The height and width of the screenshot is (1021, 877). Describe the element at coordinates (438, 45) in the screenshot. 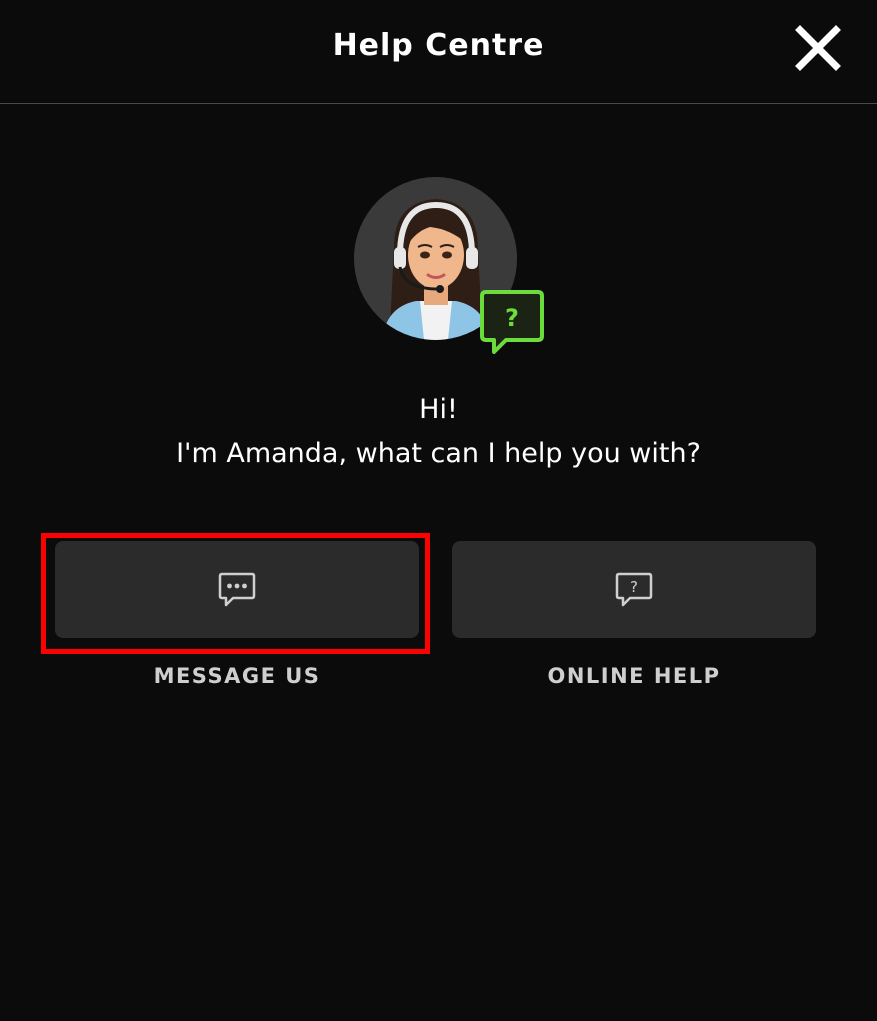

I see `page-title: Help Centre` at that location.